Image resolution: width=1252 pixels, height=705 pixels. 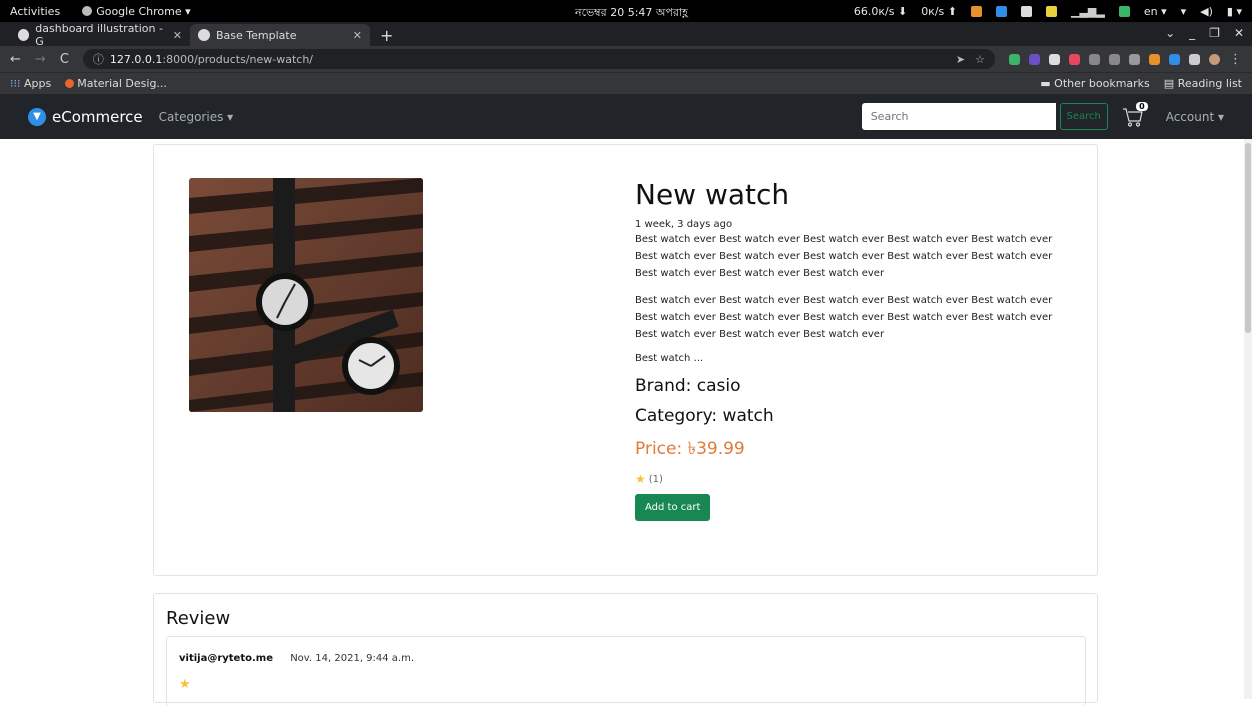 I want to click on volume-icon: ◀), so click(x=1206, y=11).